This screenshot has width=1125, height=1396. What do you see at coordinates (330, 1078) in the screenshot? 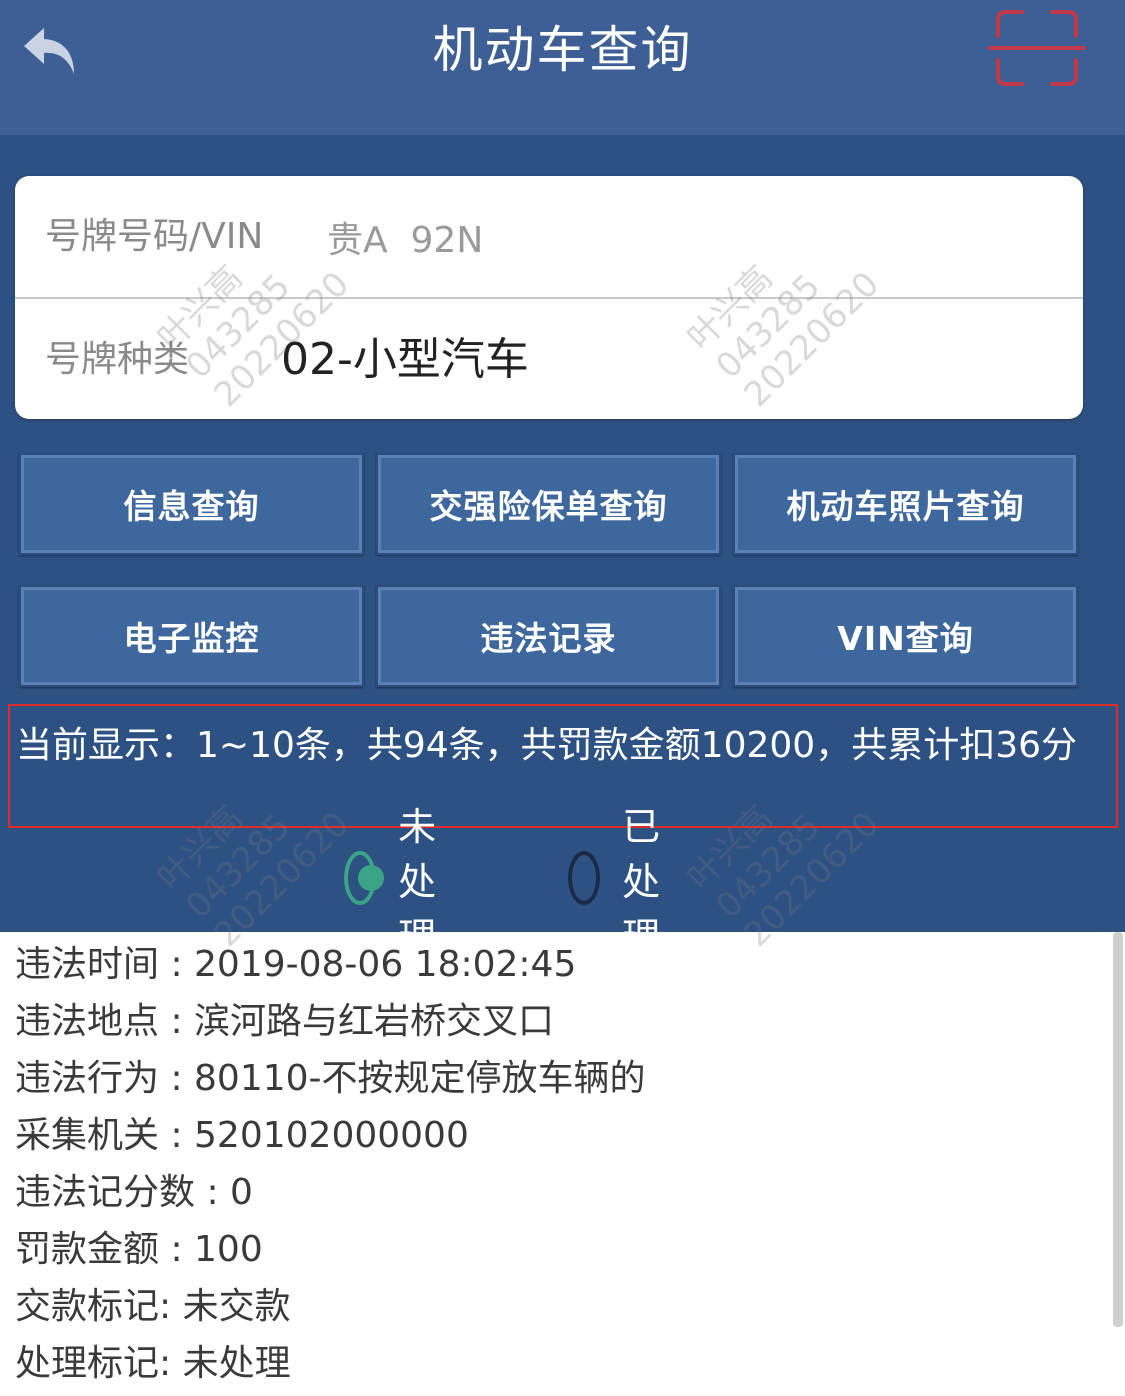
I see `violation-behavior: 违法行为 : 80110-不按规定停放车辆的` at bounding box center [330, 1078].